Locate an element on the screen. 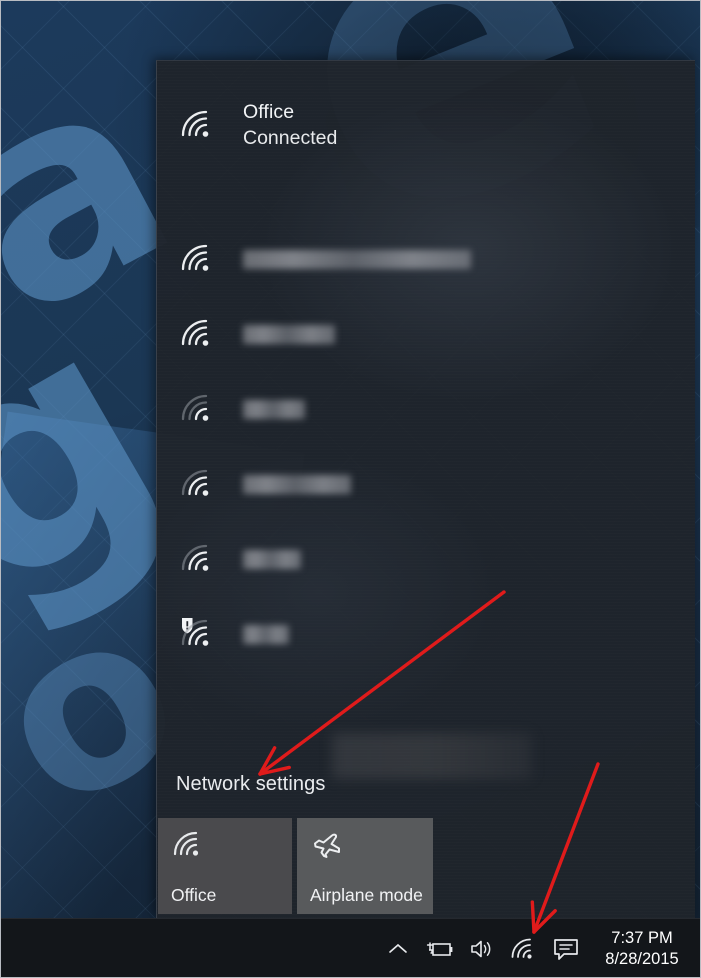 This screenshot has height=978, width=701. chevron-up-icon is located at coordinates (398, 949).